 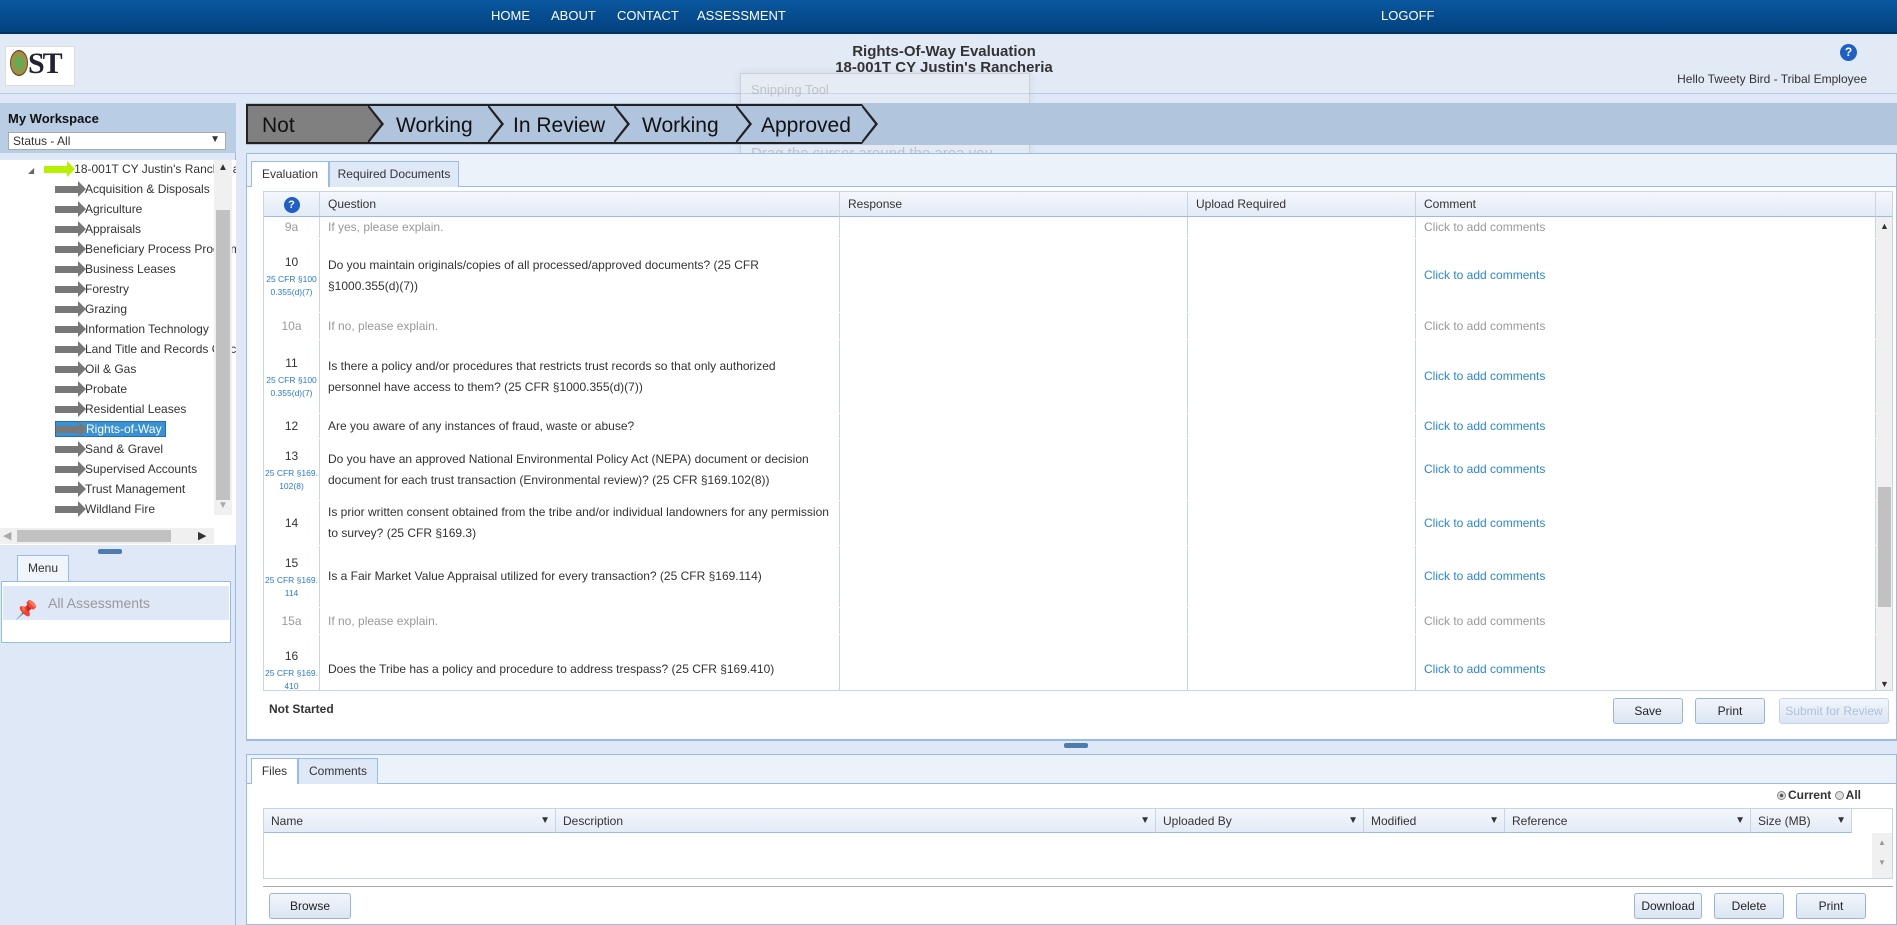 What do you see at coordinates (98, 229) in the screenshot?
I see `tree-item: Appraisals` at bounding box center [98, 229].